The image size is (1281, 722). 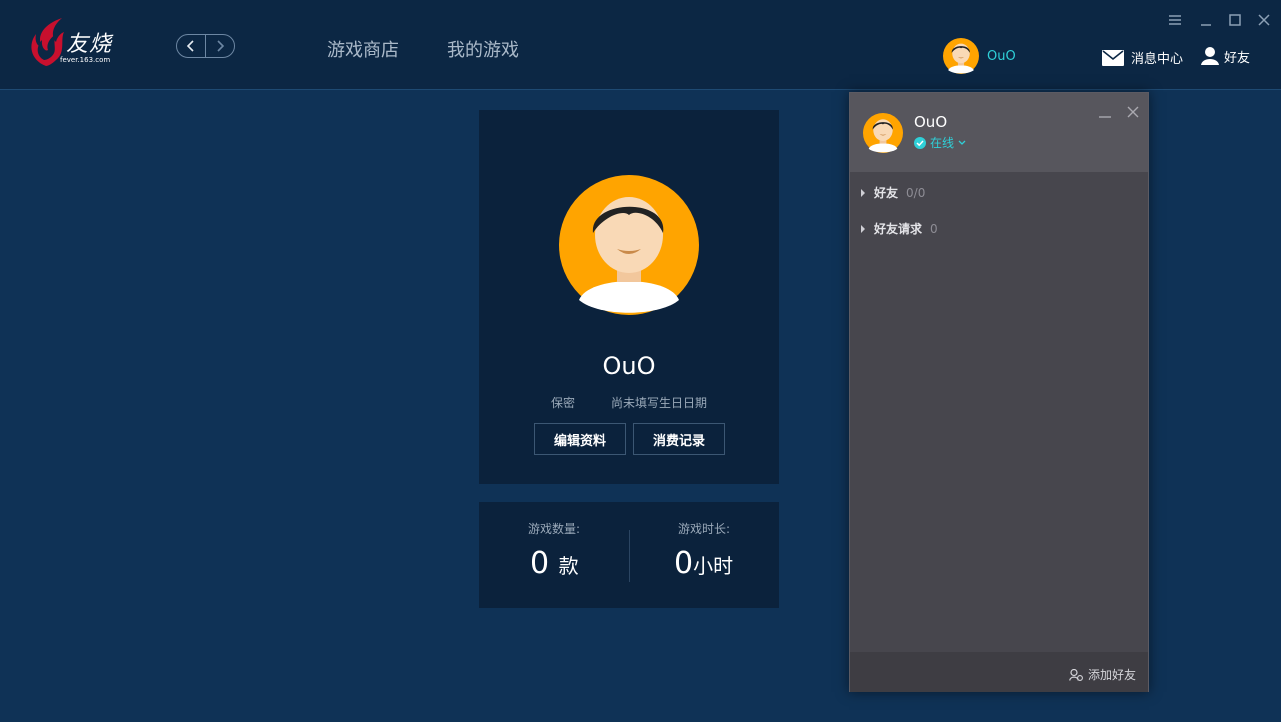 I want to click on status-dropdown: 在线, so click(x=940, y=142).